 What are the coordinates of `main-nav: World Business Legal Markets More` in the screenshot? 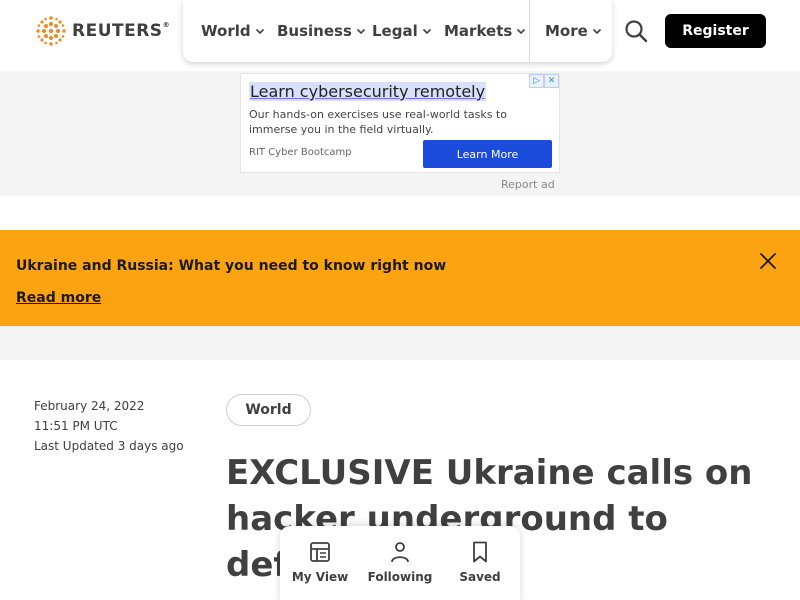 It's located at (397, 31).